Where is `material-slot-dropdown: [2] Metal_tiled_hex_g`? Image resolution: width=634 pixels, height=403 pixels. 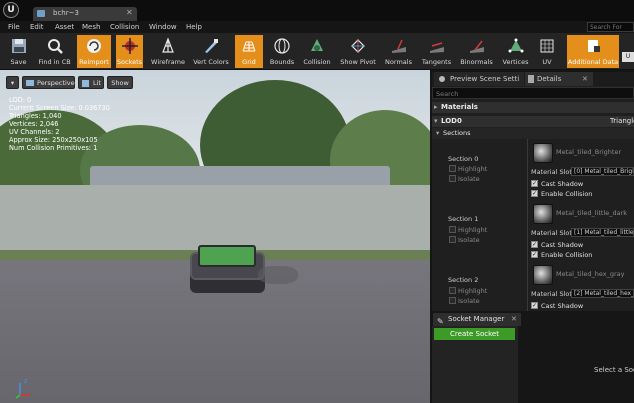 material-slot-dropdown: [2] Metal_tiled_hex_g is located at coordinates (602, 293).